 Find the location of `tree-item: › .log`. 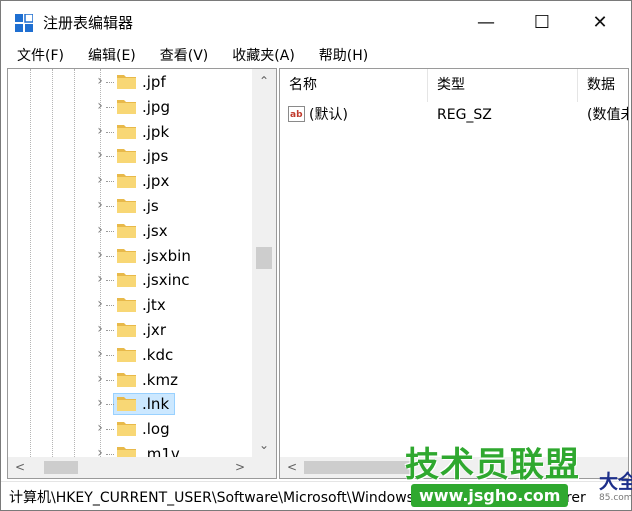

tree-item: › .log is located at coordinates (130, 429).